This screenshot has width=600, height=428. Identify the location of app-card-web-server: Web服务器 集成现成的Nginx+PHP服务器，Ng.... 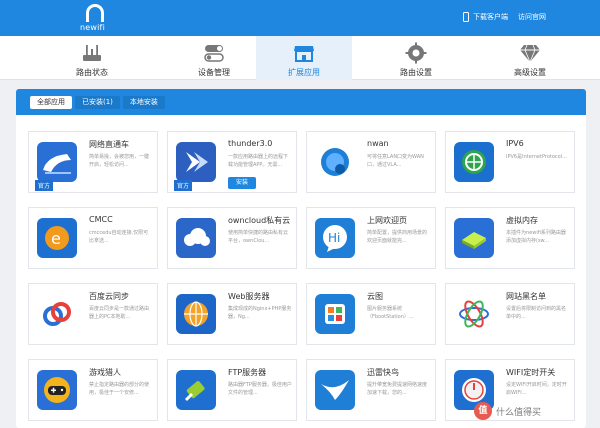
(232, 314).